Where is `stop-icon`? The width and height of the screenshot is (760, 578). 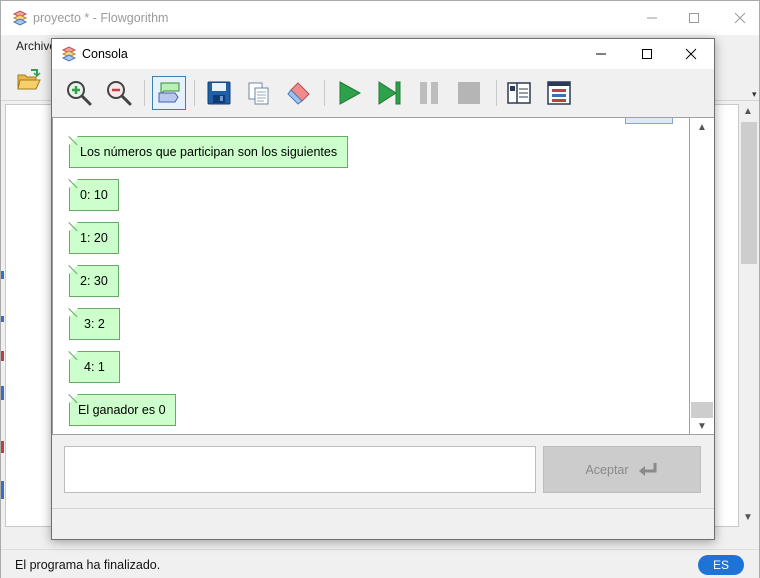
stop-icon is located at coordinates (469, 93).